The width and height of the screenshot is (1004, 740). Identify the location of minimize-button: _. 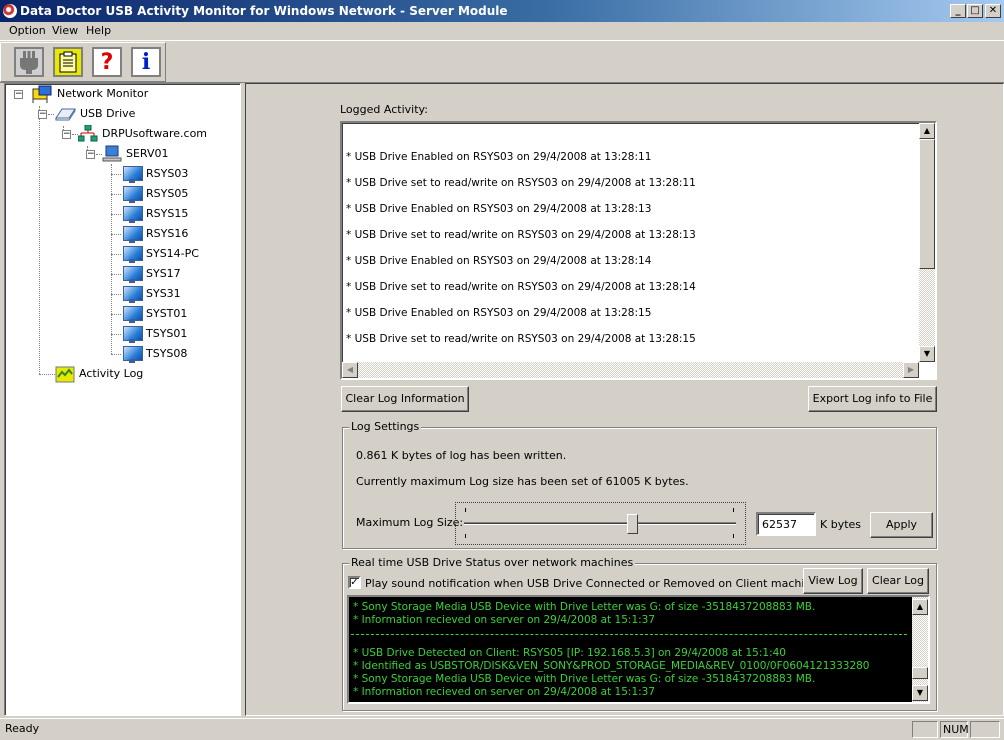
(958, 11).